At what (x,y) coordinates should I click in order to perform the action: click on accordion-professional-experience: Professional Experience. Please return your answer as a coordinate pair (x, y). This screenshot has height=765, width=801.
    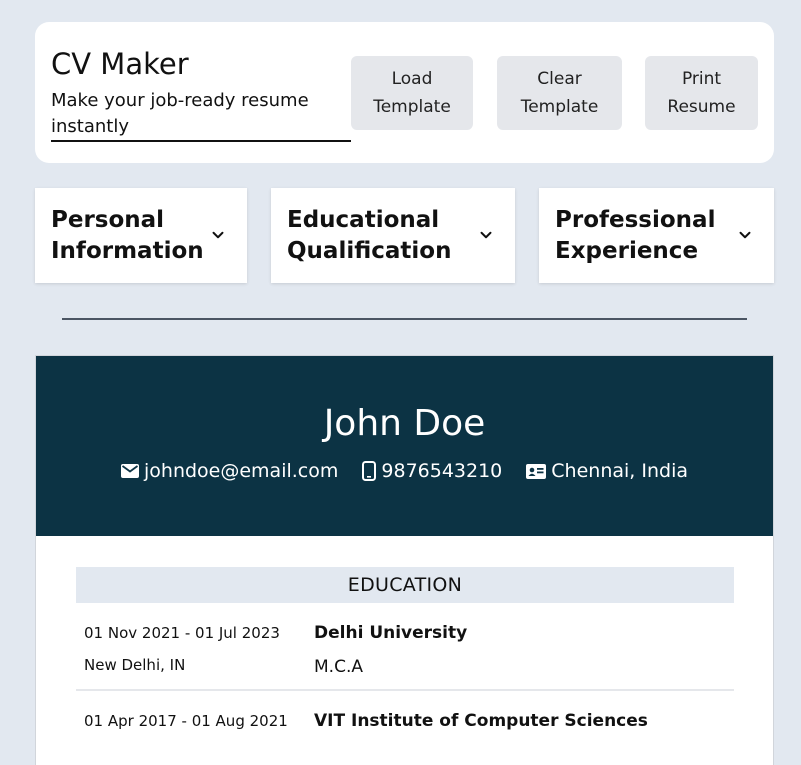
    Looking at the image, I should click on (656, 235).